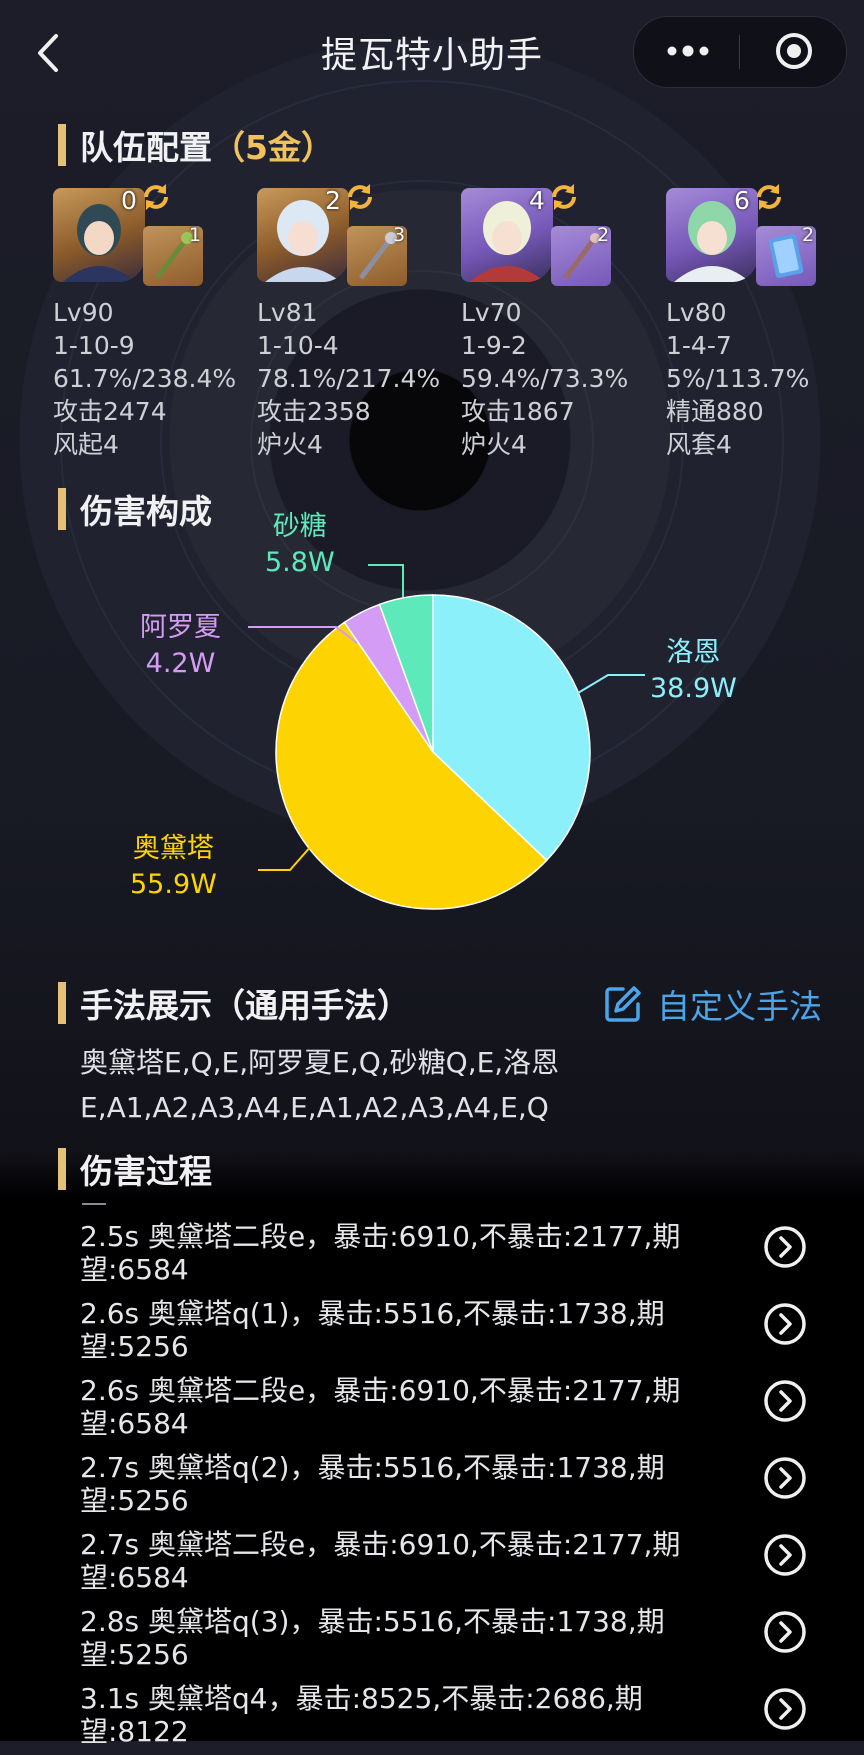 The image size is (864, 1755). Describe the element at coordinates (94, 1204) in the screenshot. I see `divider` at that location.